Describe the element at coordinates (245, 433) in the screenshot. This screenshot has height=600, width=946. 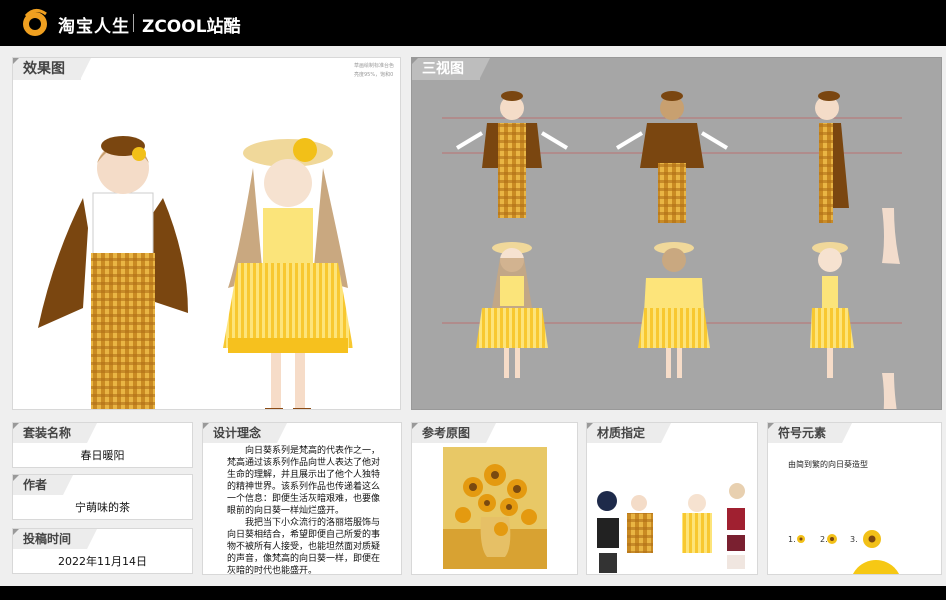
I see `concept-tag: 设计理念` at that location.